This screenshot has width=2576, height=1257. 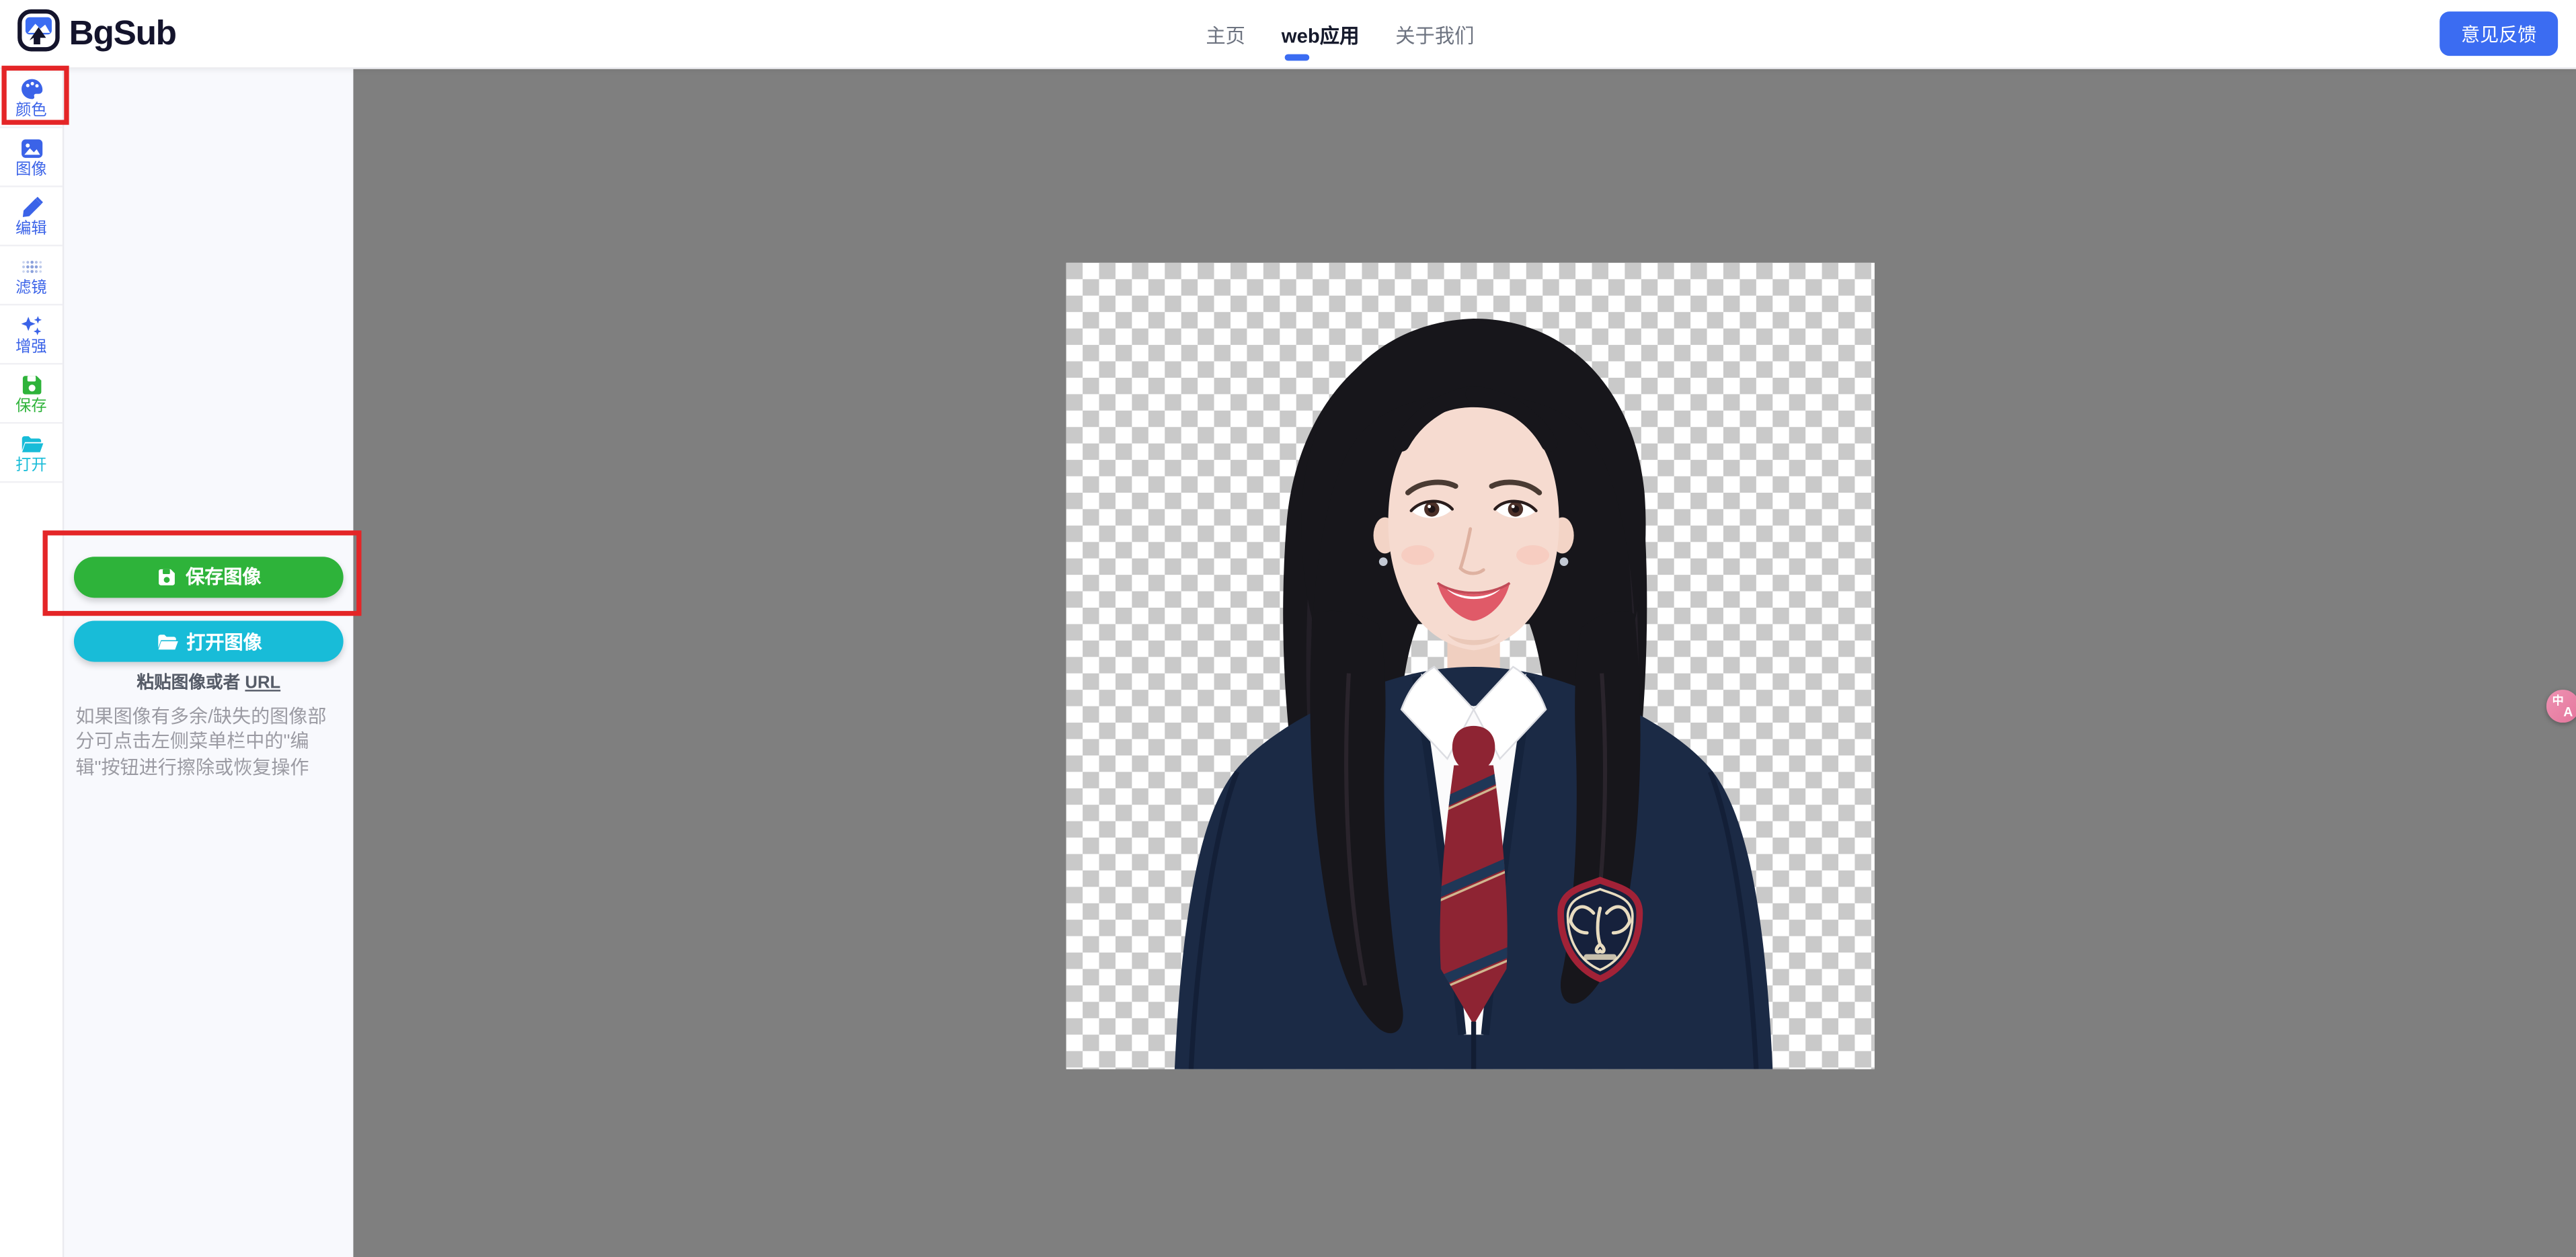 What do you see at coordinates (32, 206) in the screenshot?
I see `pencil-icon` at bounding box center [32, 206].